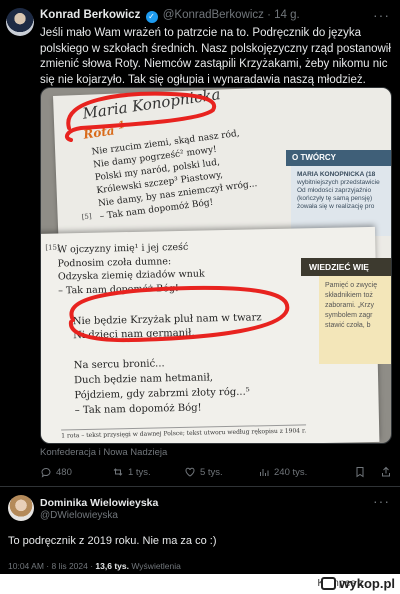 This screenshot has width=400, height=594. Describe the element at coordinates (329, 583) in the screenshot. I see `wykop-logo-icon` at that location.